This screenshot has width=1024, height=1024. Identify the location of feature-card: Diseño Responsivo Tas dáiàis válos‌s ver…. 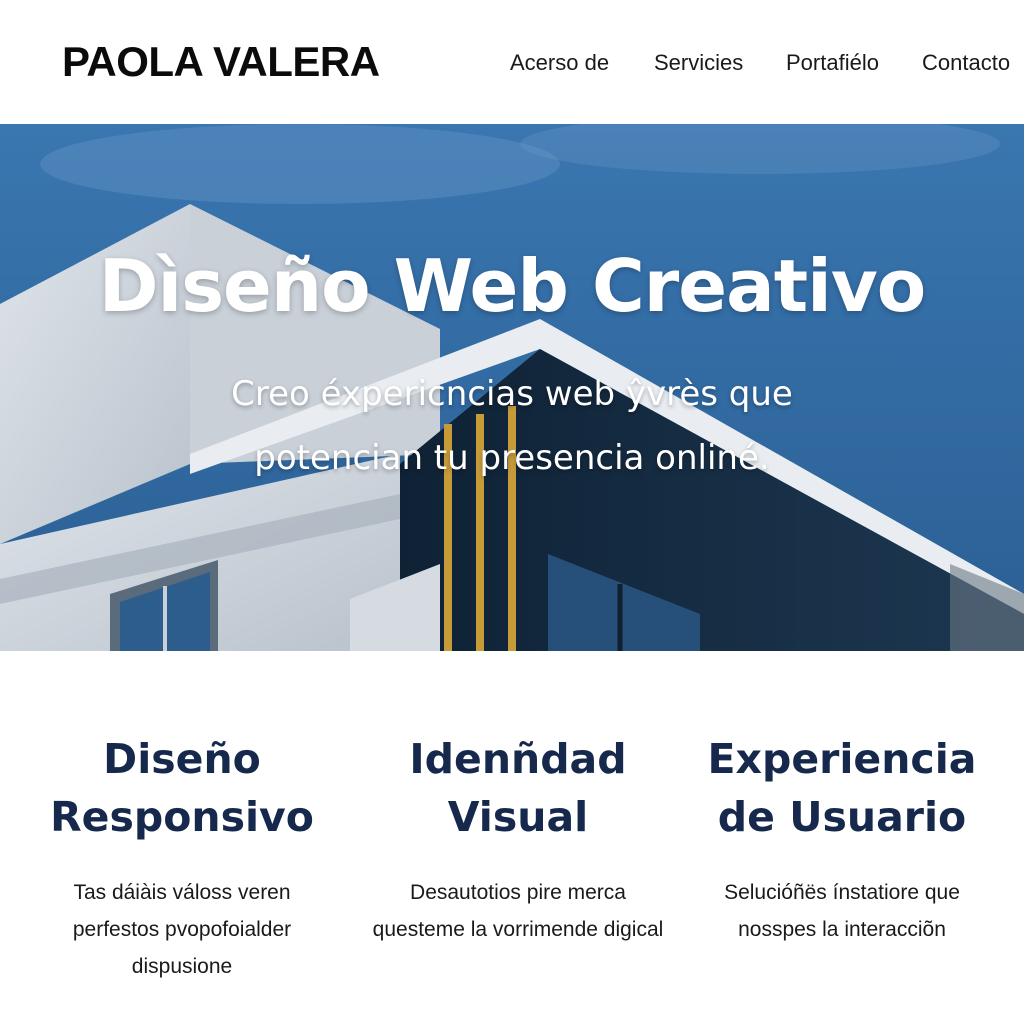
(182, 857).